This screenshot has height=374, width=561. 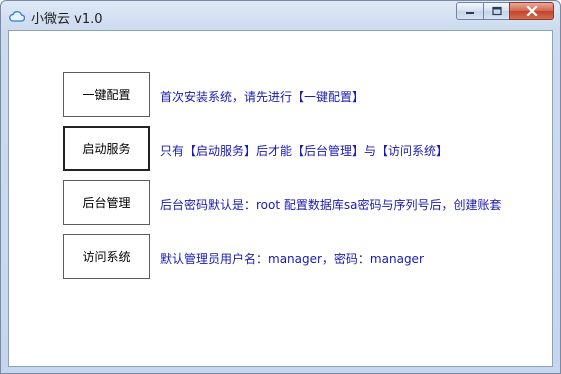 What do you see at coordinates (106, 94) in the screenshot?
I see `one-click-config-button: 一键配置` at bounding box center [106, 94].